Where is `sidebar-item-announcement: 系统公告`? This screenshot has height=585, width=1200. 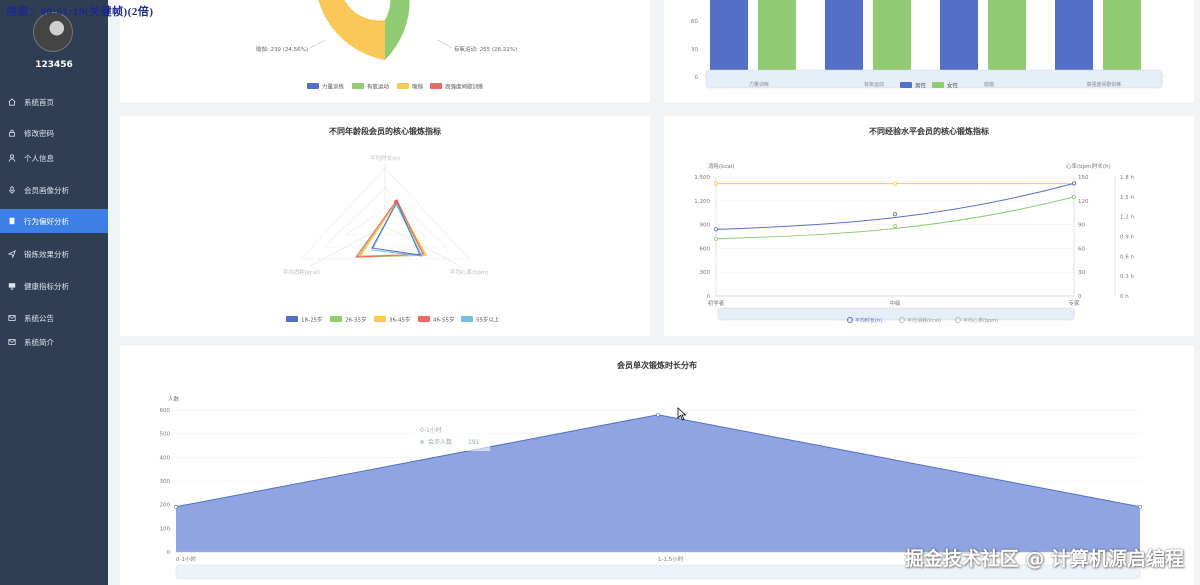
sidebar-item-announcement: 系统公告 is located at coordinates (54, 318).